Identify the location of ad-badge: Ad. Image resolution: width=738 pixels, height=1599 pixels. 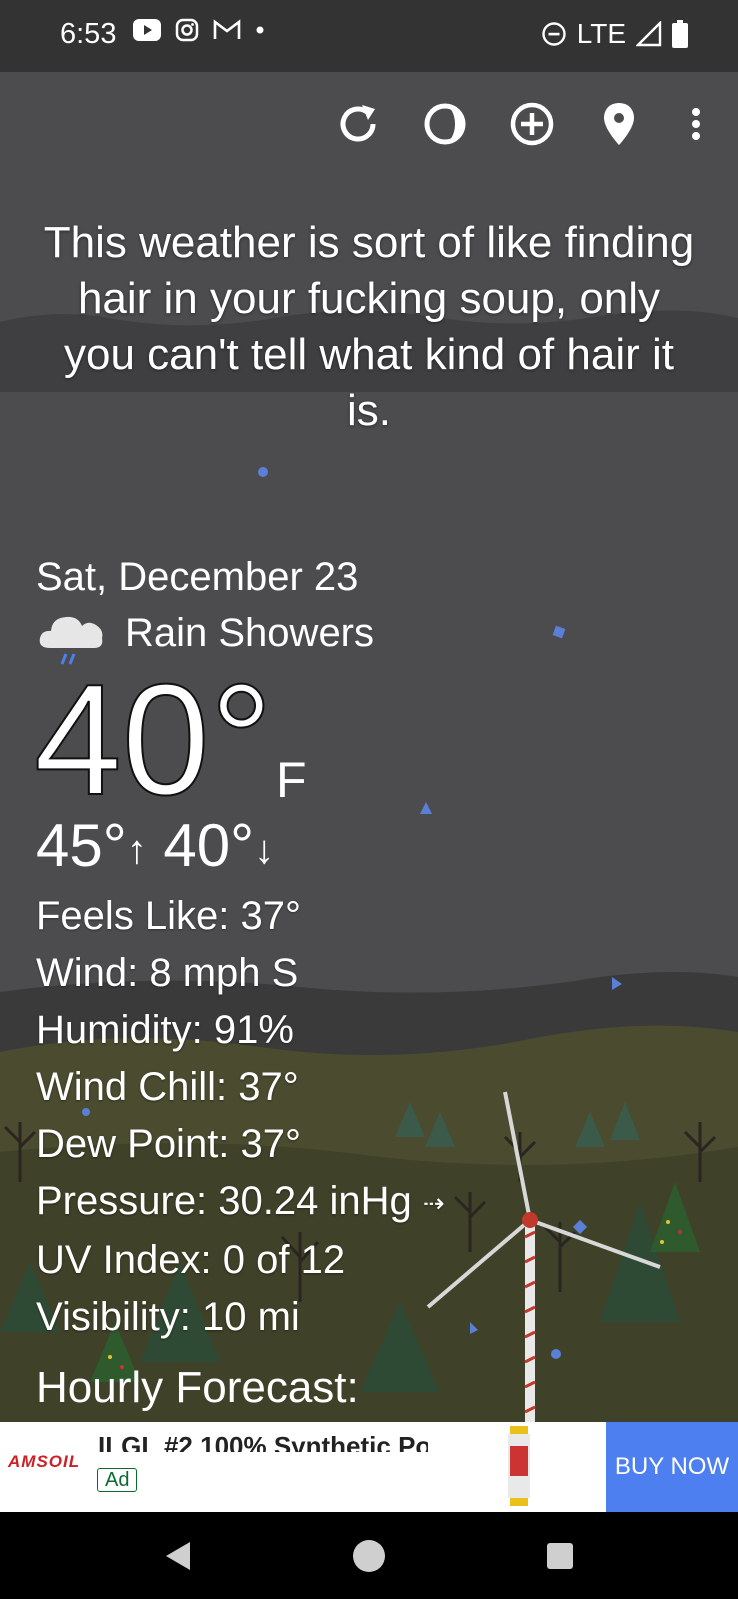
(117, 1480).